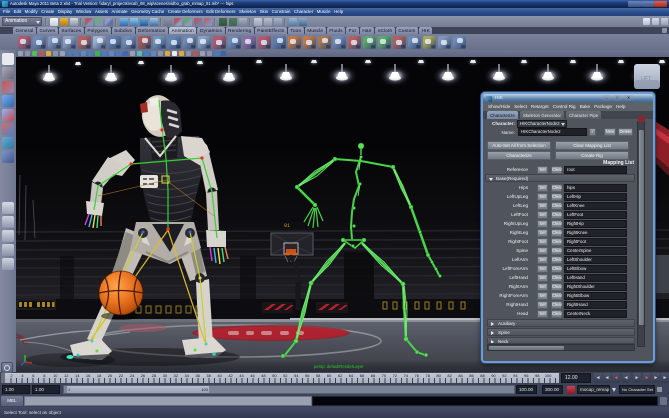  I want to click on svg-text: 01, so click(287, 226).